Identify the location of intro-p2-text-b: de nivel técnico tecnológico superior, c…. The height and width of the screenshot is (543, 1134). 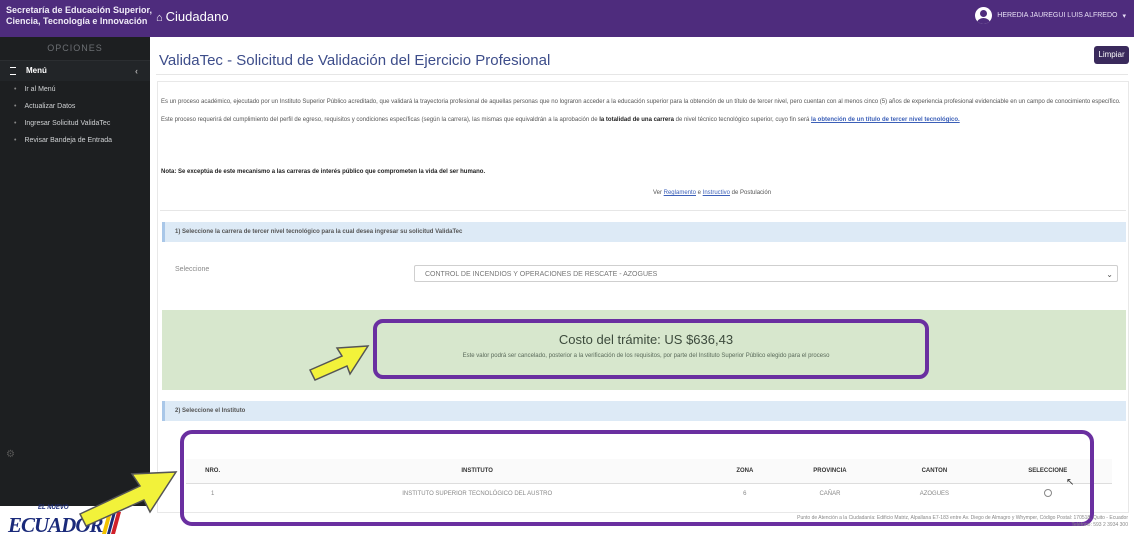
(742, 120).